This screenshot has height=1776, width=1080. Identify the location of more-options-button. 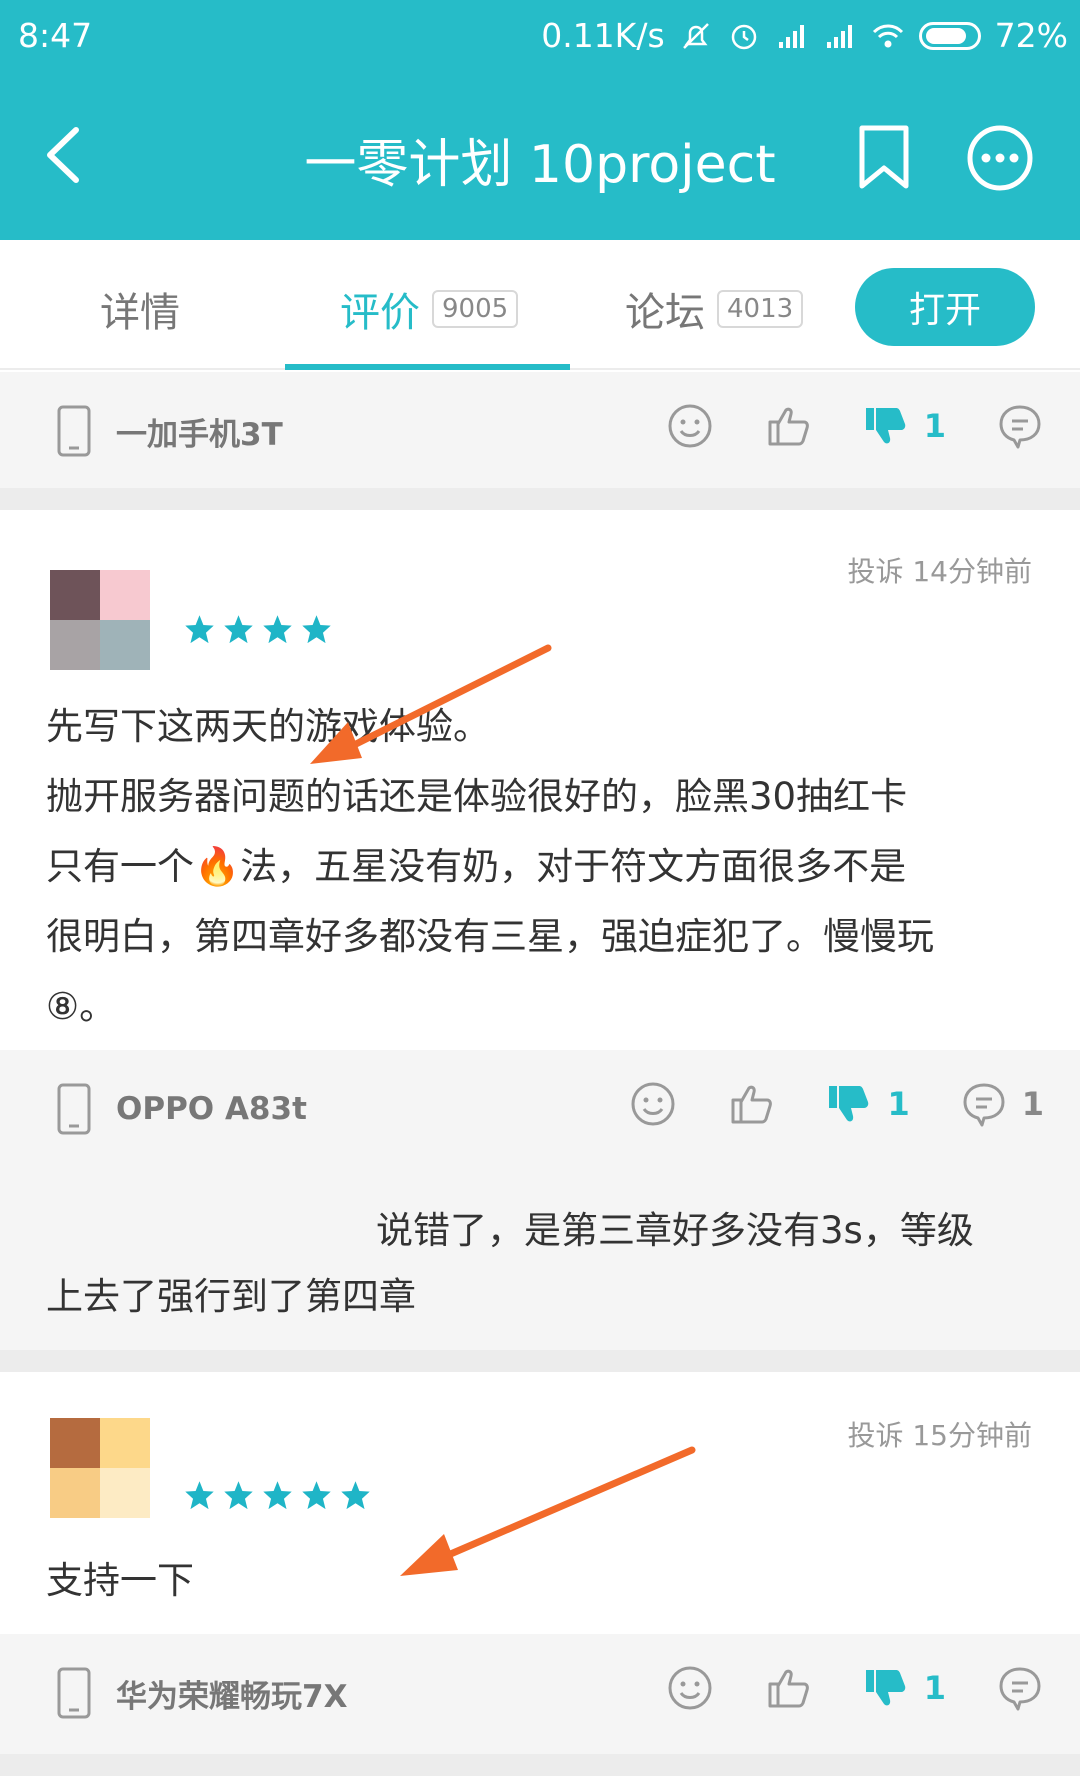
(1000, 158).